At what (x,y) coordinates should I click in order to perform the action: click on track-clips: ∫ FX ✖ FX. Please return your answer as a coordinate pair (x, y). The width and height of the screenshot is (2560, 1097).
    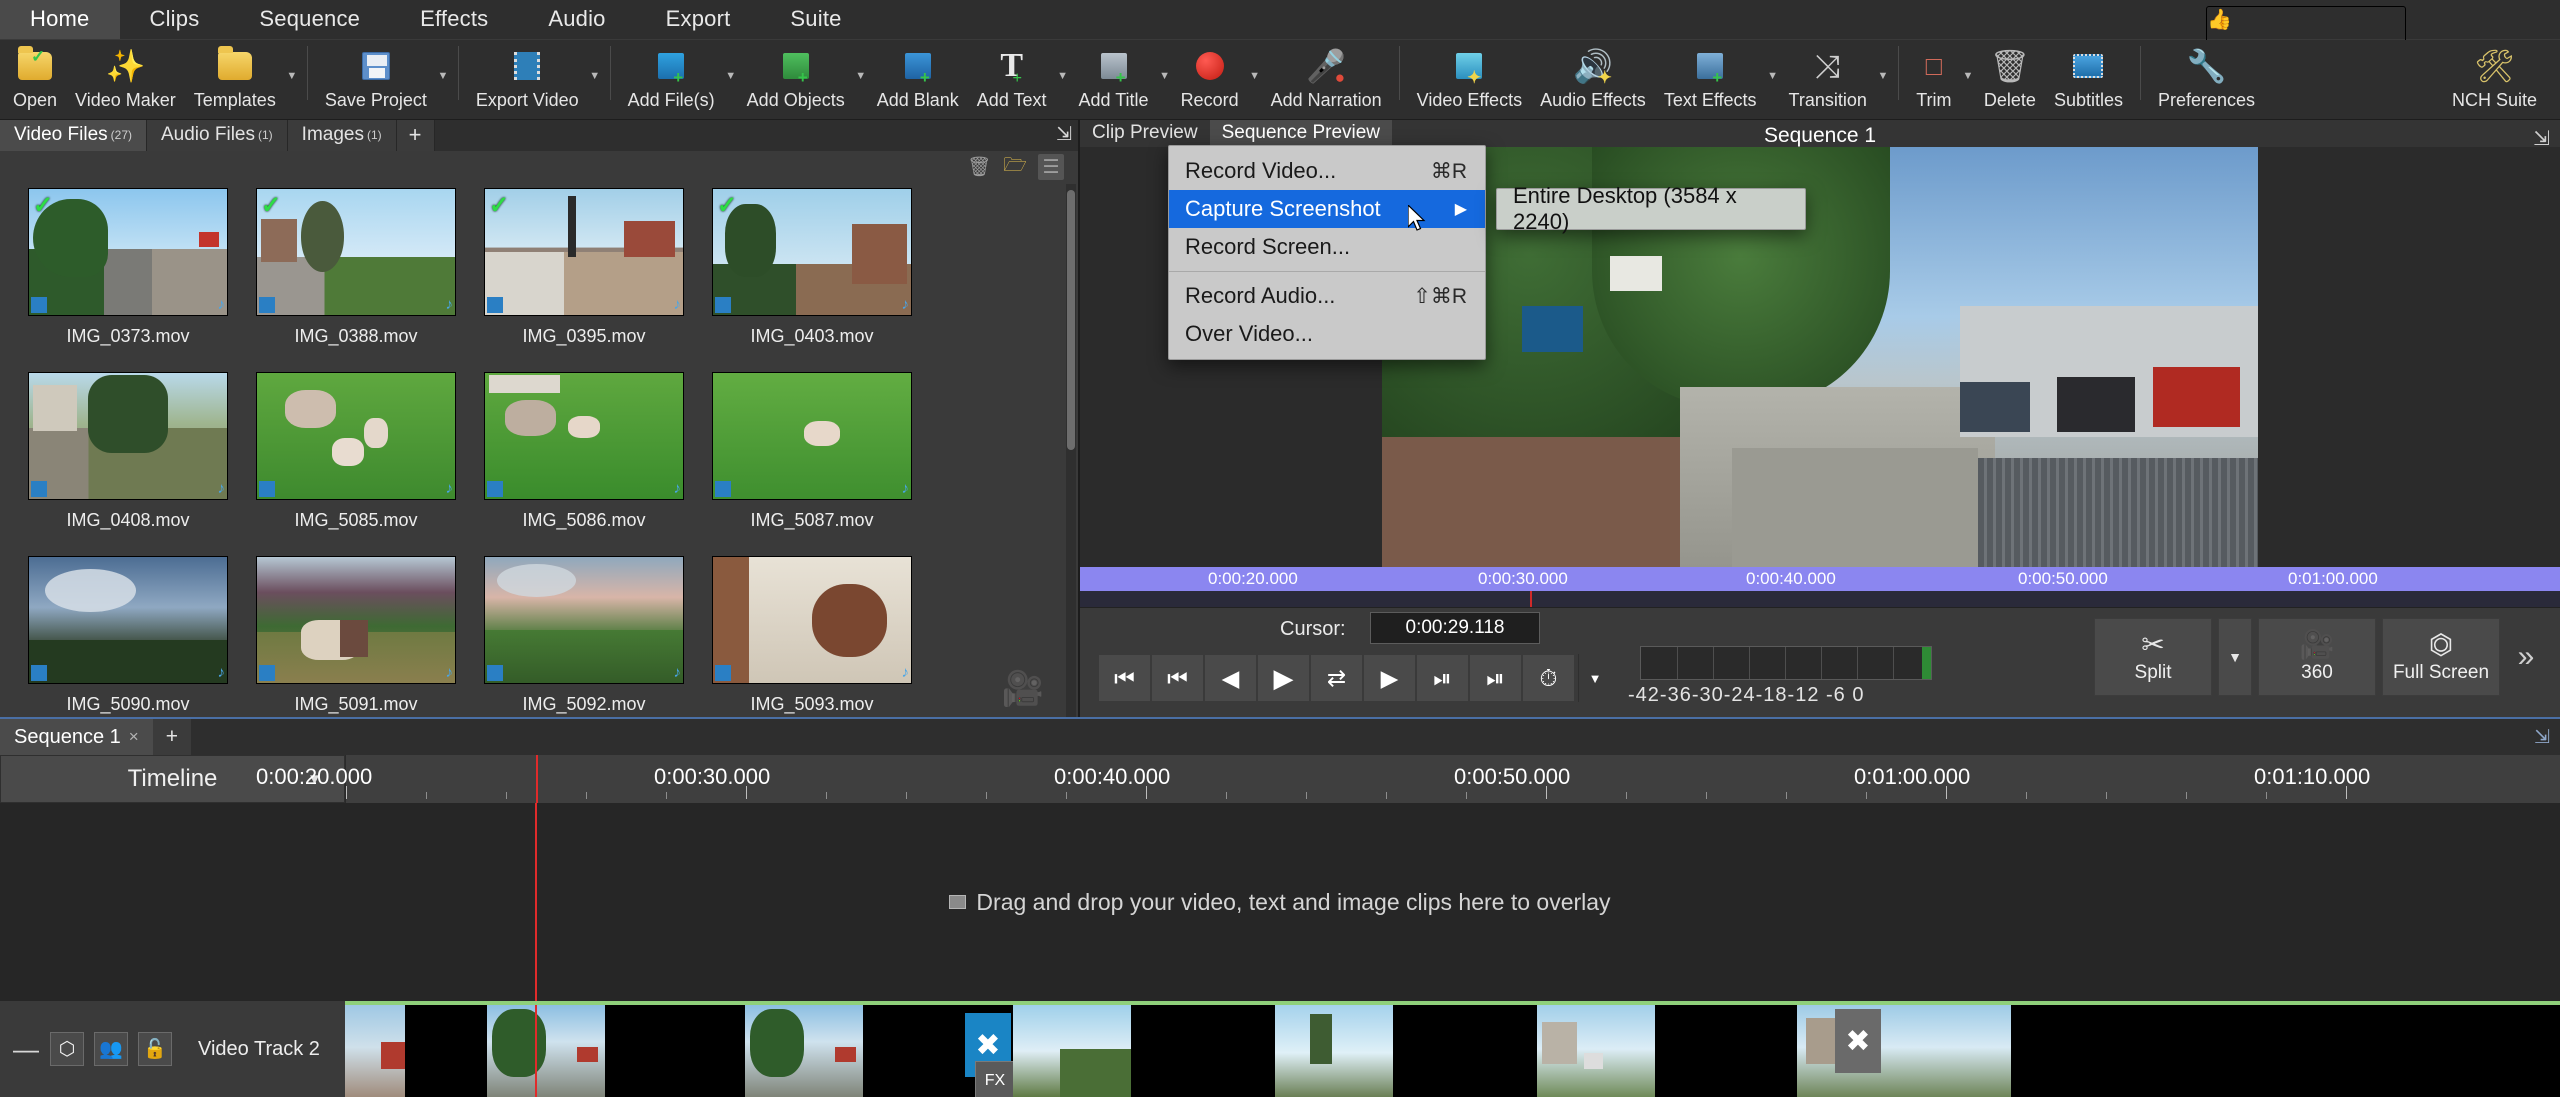
    Looking at the image, I should click on (1452, 1049).